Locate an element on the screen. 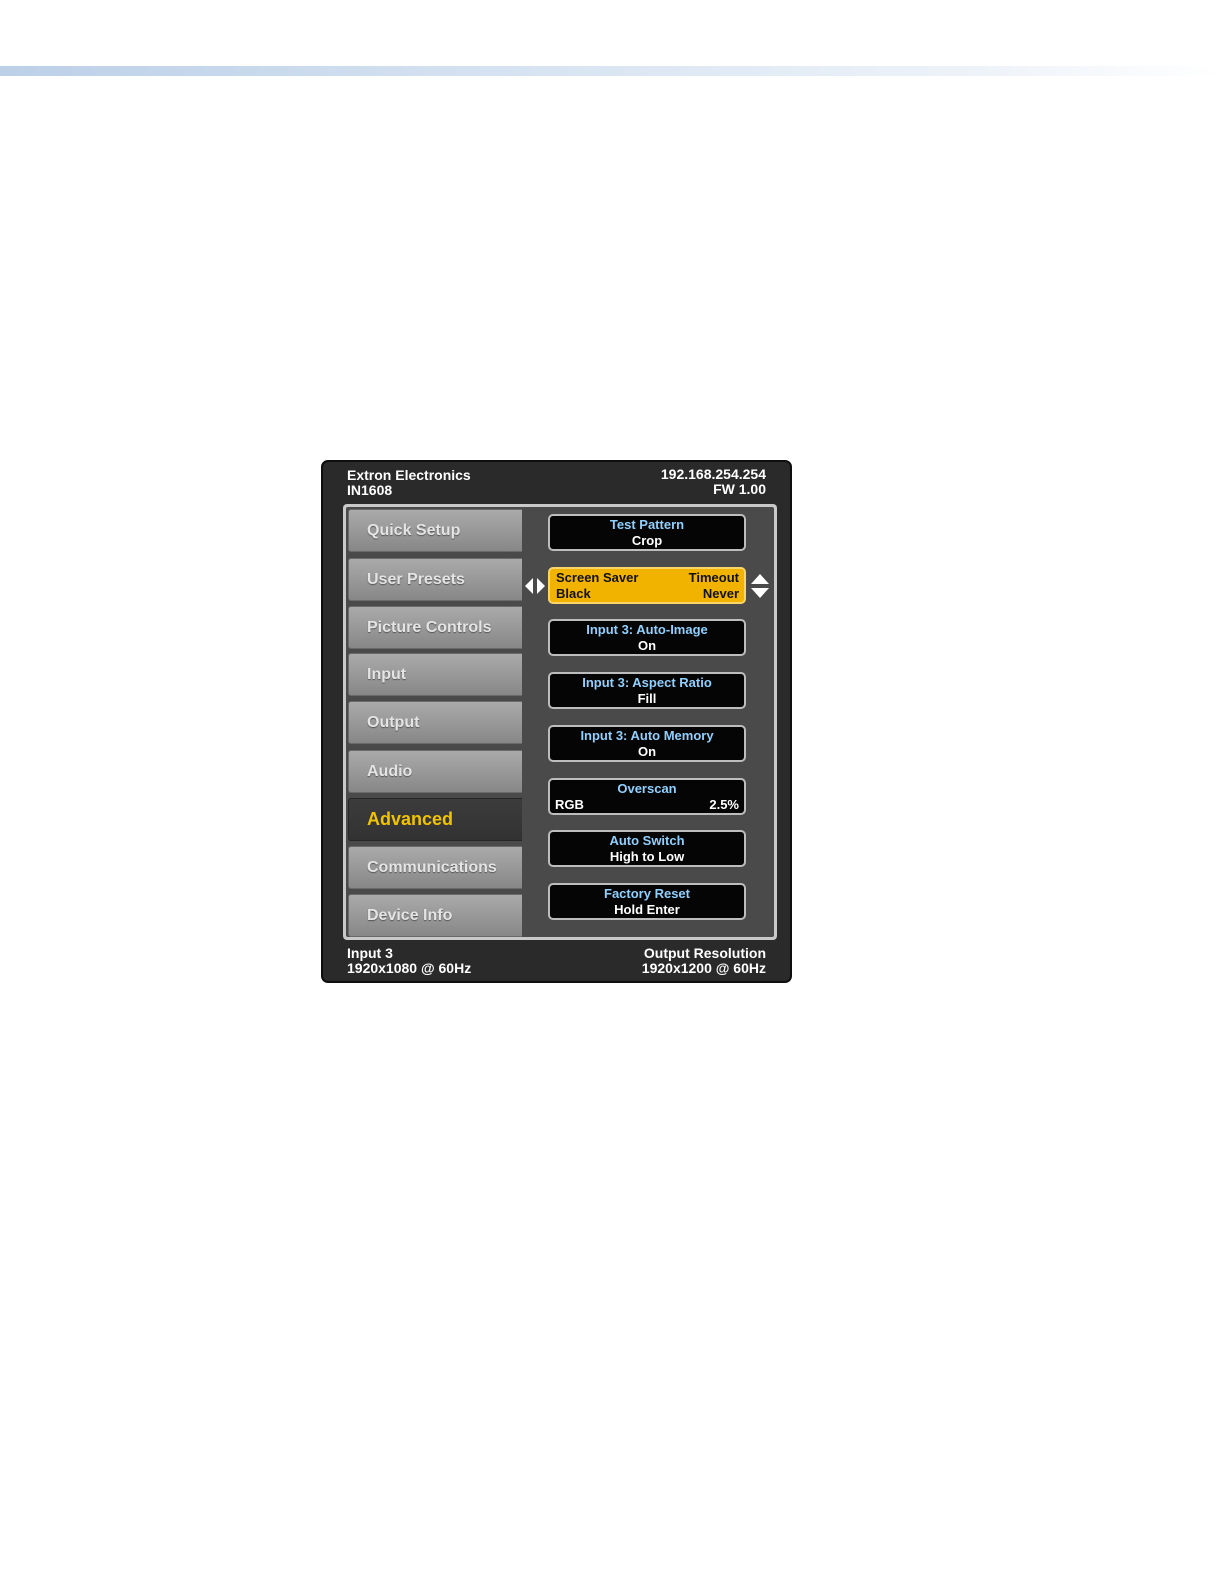 Image resolution: width=1224 pixels, height=1584 pixels. setting-label: Input 3: Aspect Ratio is located at coordinates (647, 682).